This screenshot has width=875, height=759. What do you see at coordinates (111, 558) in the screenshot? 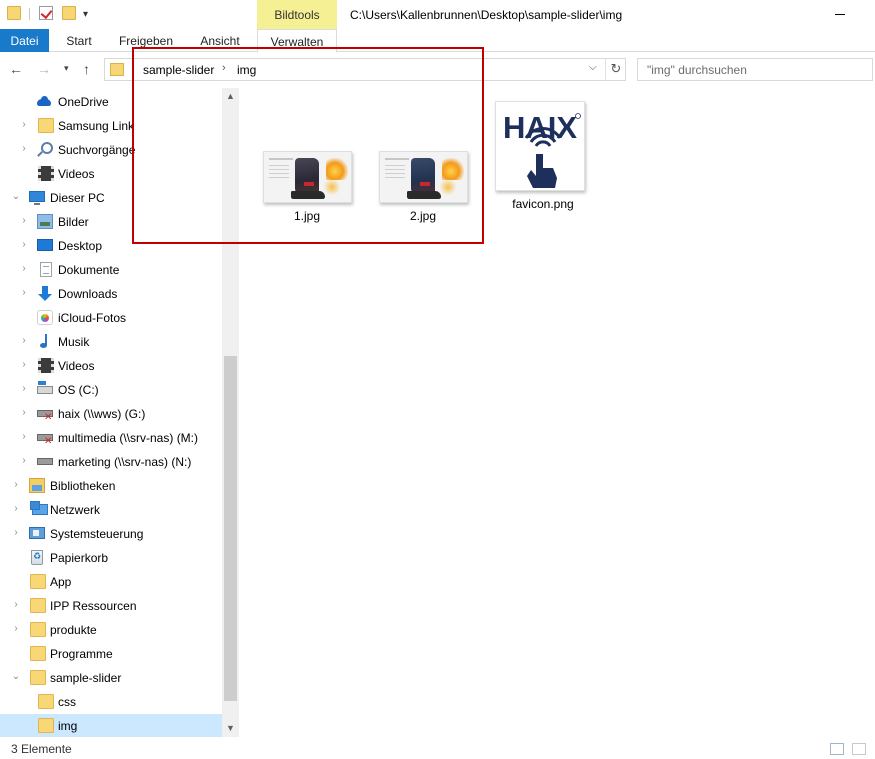
I see `nav-item-papierkorb: Papierkorb` at bounding box center [111, 558].